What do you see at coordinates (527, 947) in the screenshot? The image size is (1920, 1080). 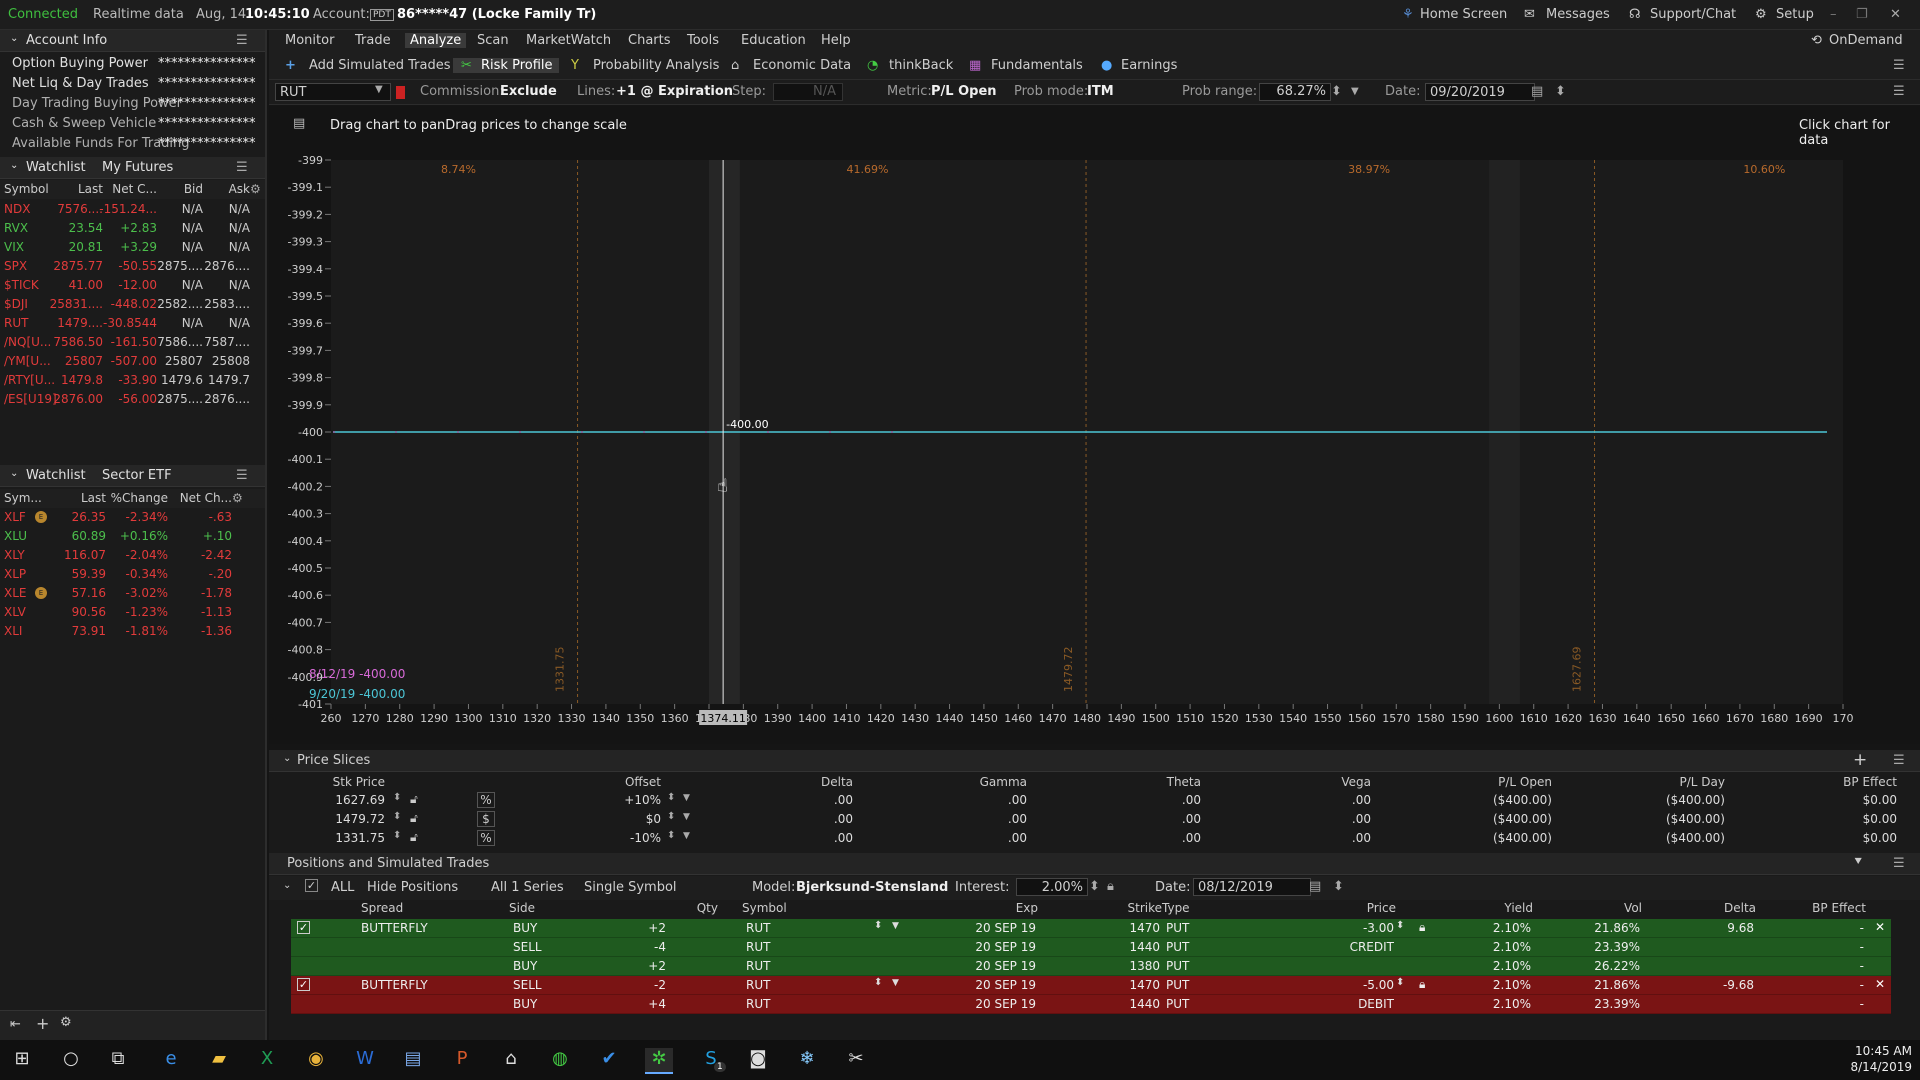 I see `position-side-cell: SELL` at bounding box center [527, 947].